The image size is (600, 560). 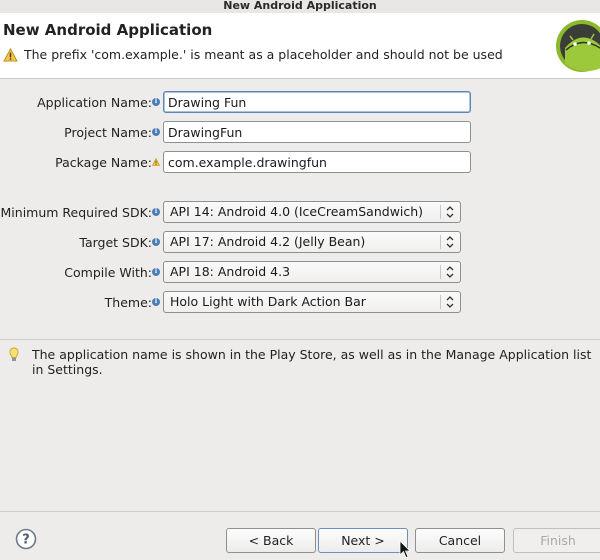 I want to click on application-name-input, so click(x=317, y=102).